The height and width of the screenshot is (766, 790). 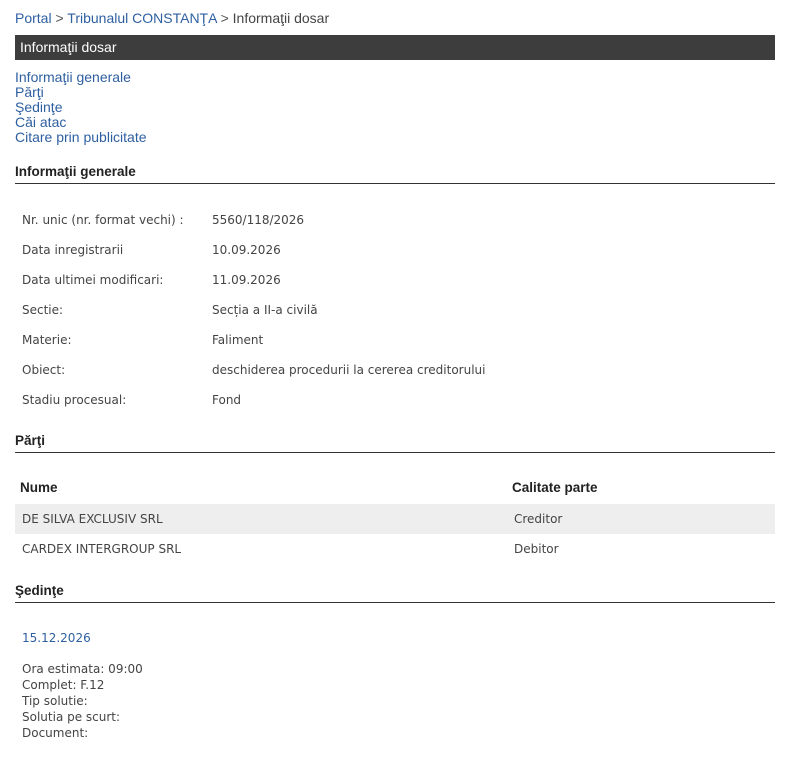 What do you see at coordinates (246, 250) in the screenshot?
I see `info-value: 10.09.2026` at bounding box center [246, 250].